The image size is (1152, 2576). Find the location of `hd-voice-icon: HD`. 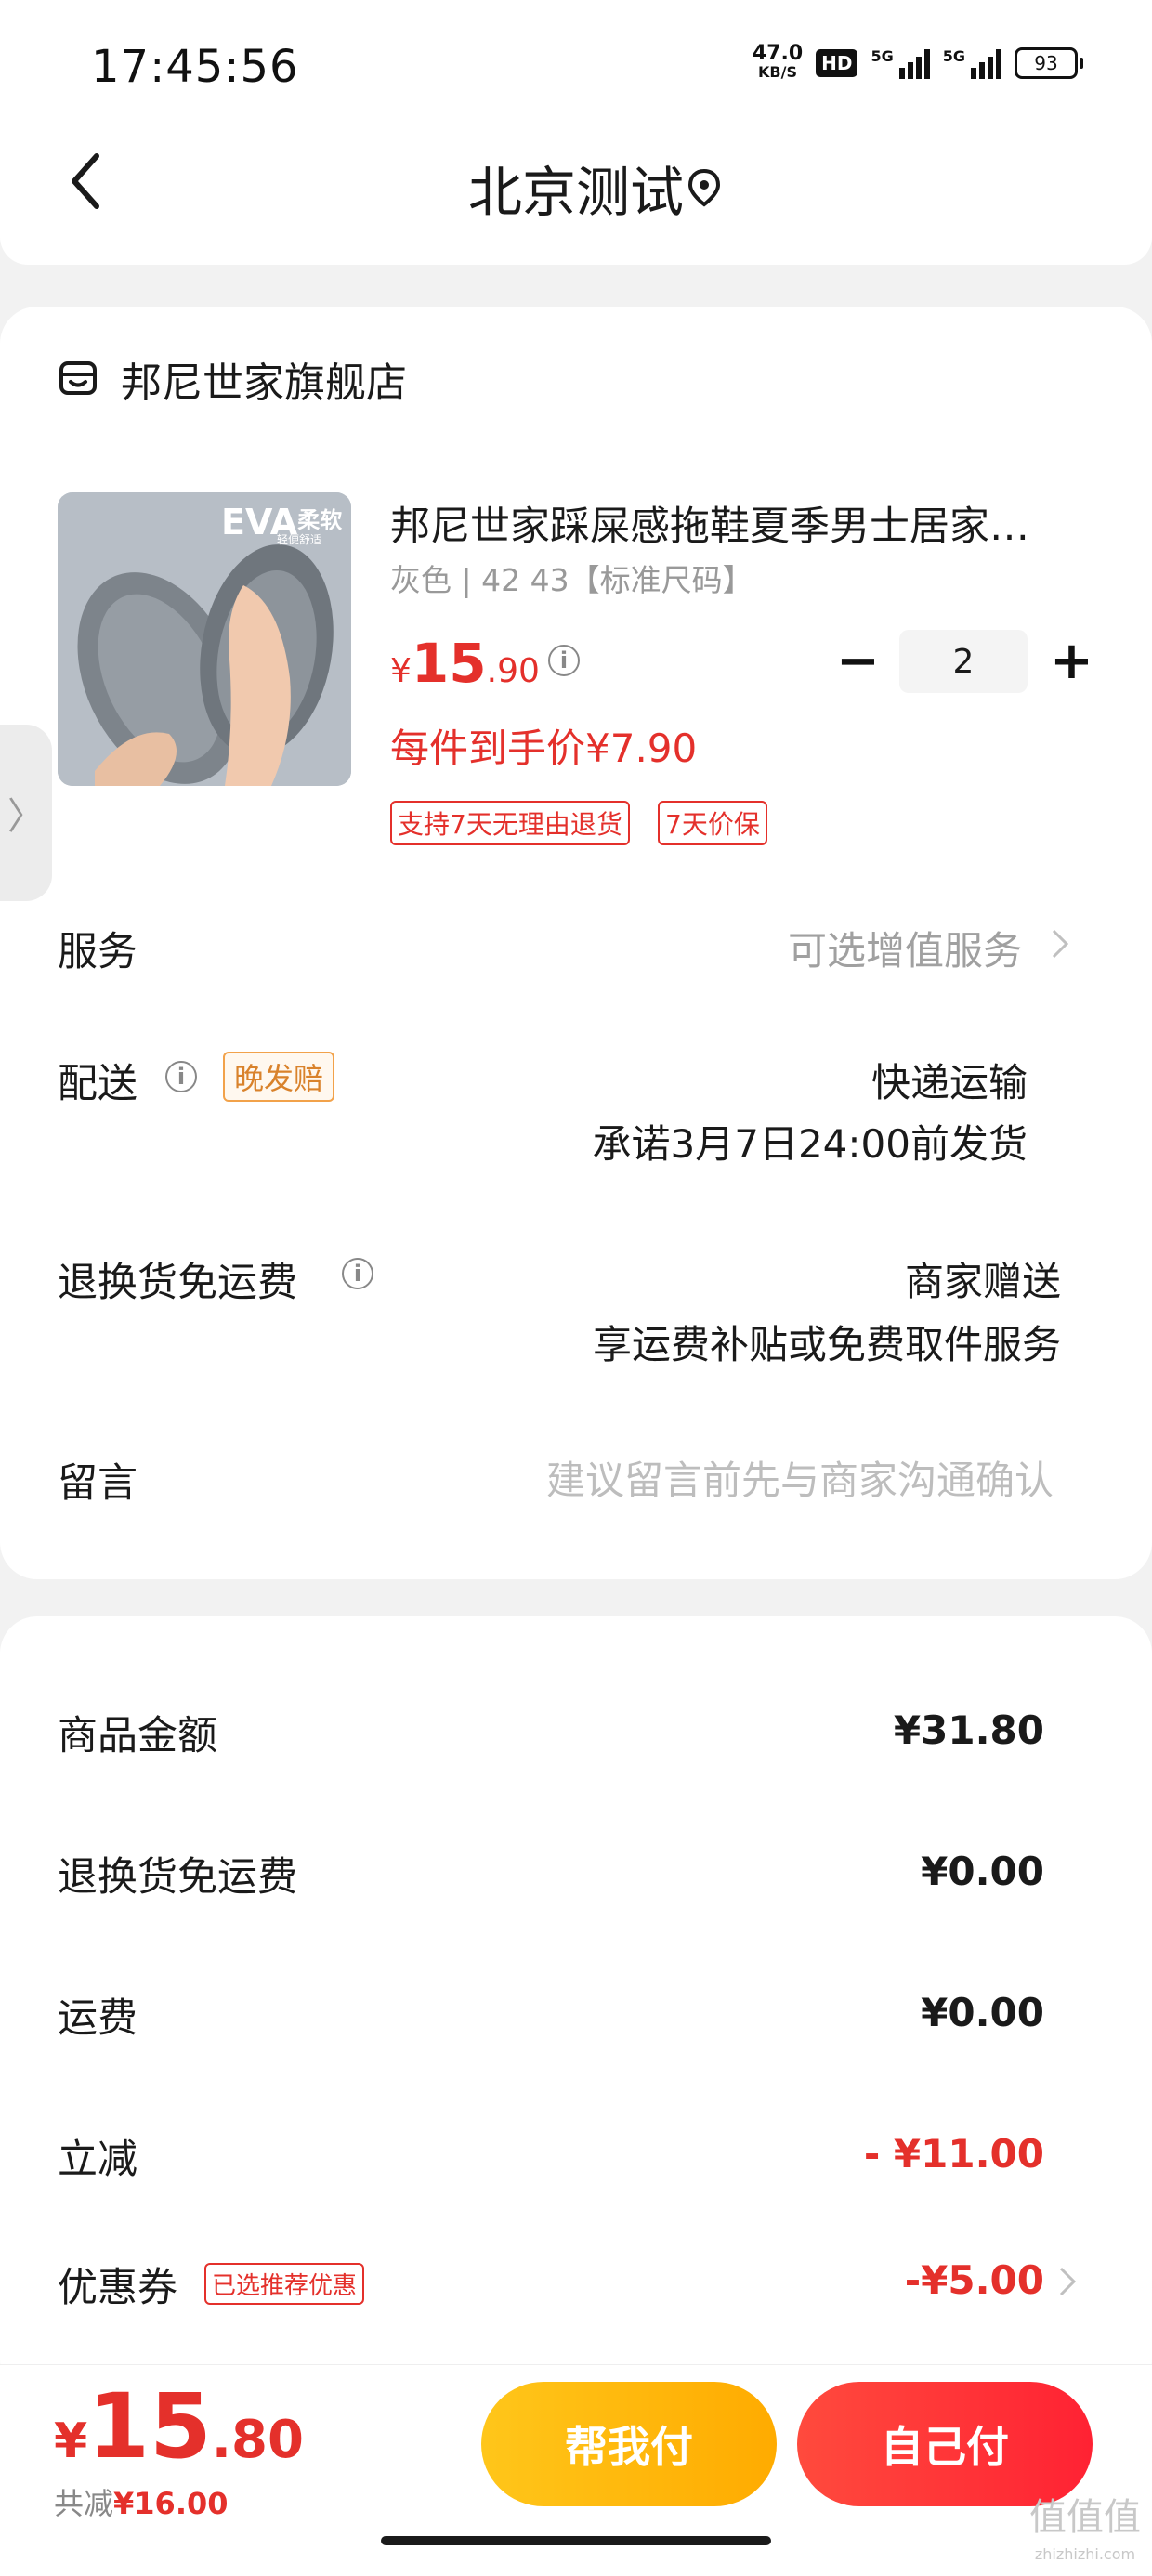

hd-voice-icon: HD is located at coordinates (837, 63).